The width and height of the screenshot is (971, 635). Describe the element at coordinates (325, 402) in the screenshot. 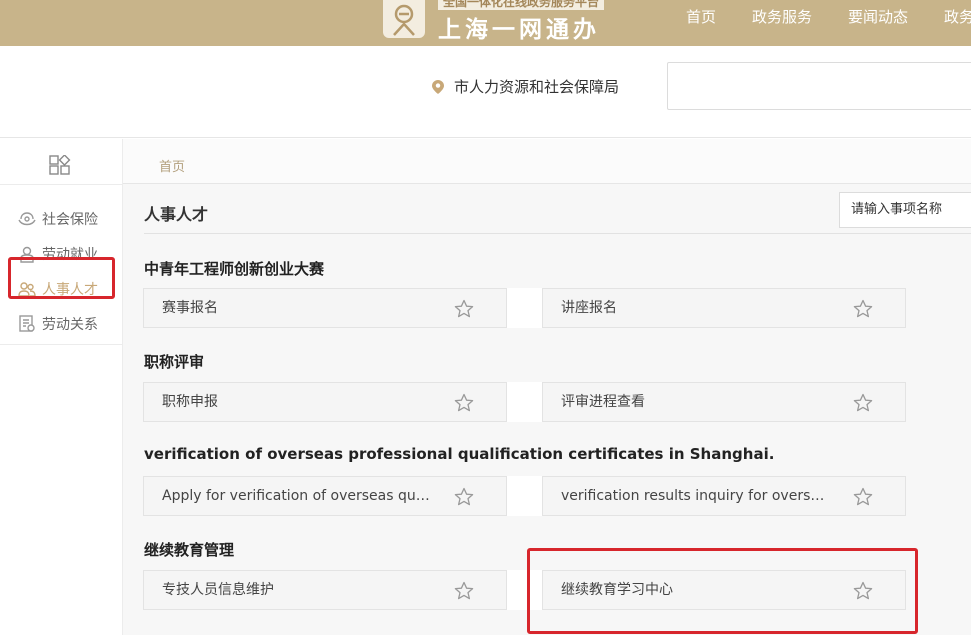

I see `service-item: 职称申报` at that location.